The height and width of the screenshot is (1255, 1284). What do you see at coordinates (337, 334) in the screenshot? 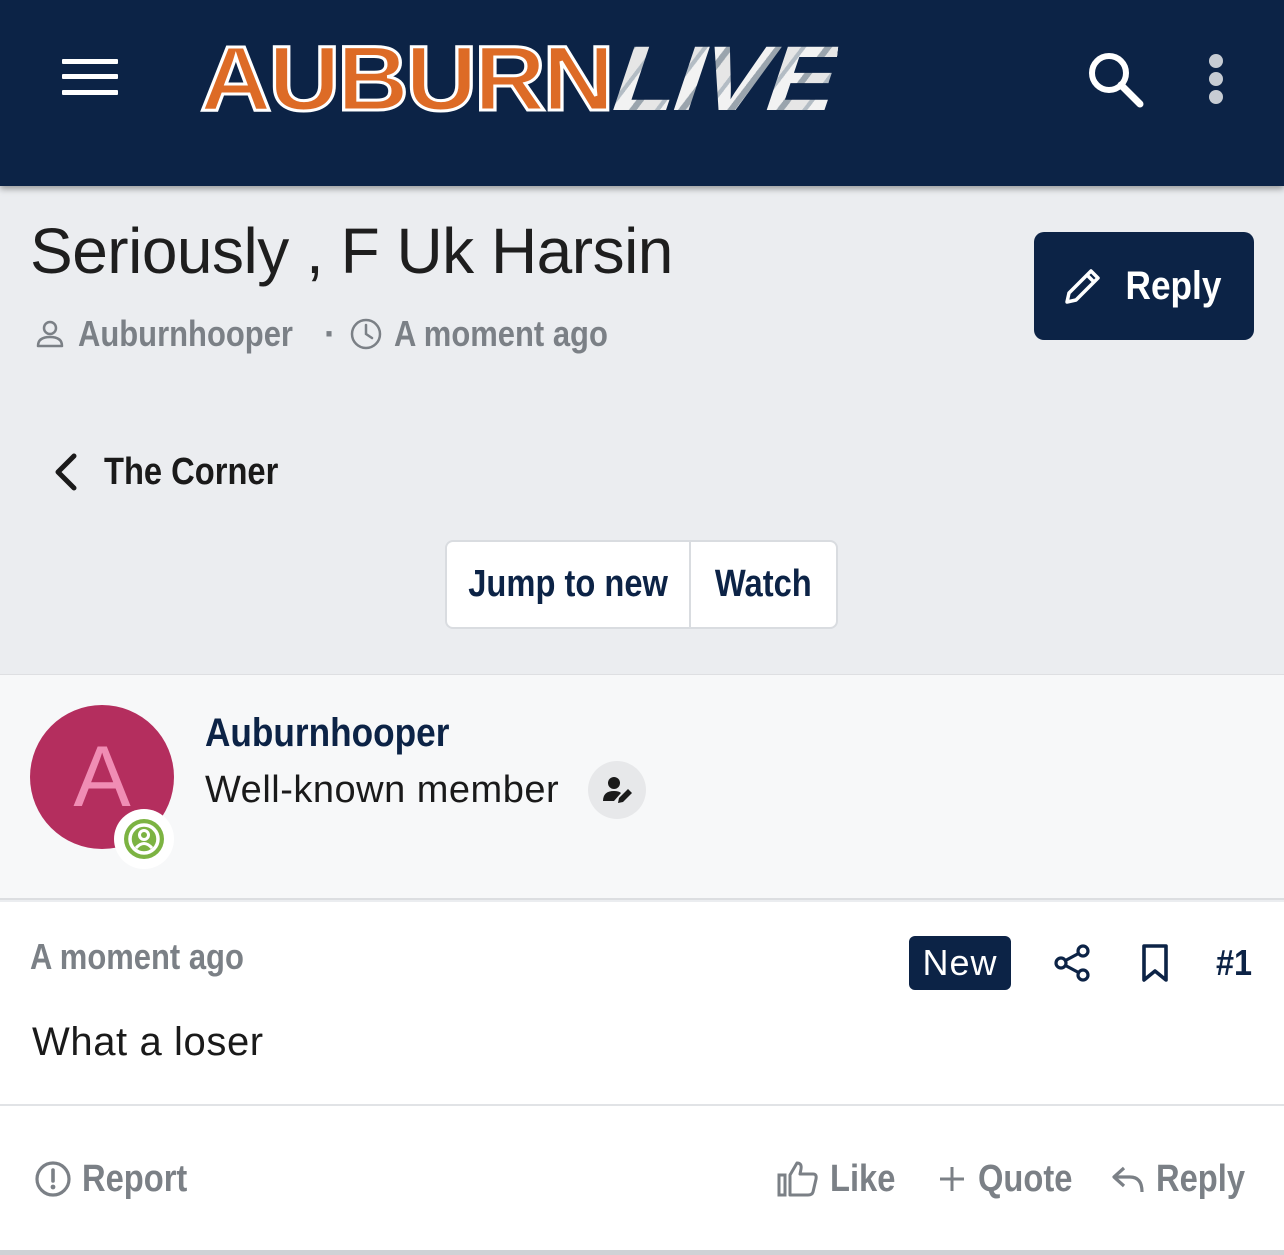
I see `thread-meta: Auburnhooper · A moment ago` at bounding box center [337, 334].